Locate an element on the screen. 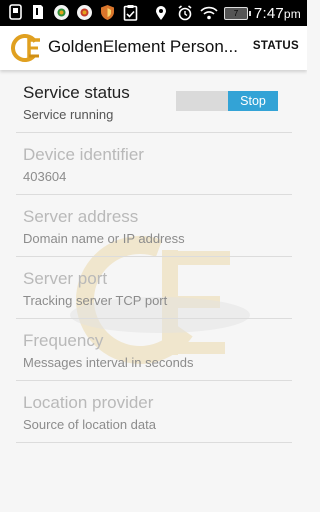 The height and width of the screenshot is (512, 320). service-toggle: Stop is located at coordinates (227, 101).